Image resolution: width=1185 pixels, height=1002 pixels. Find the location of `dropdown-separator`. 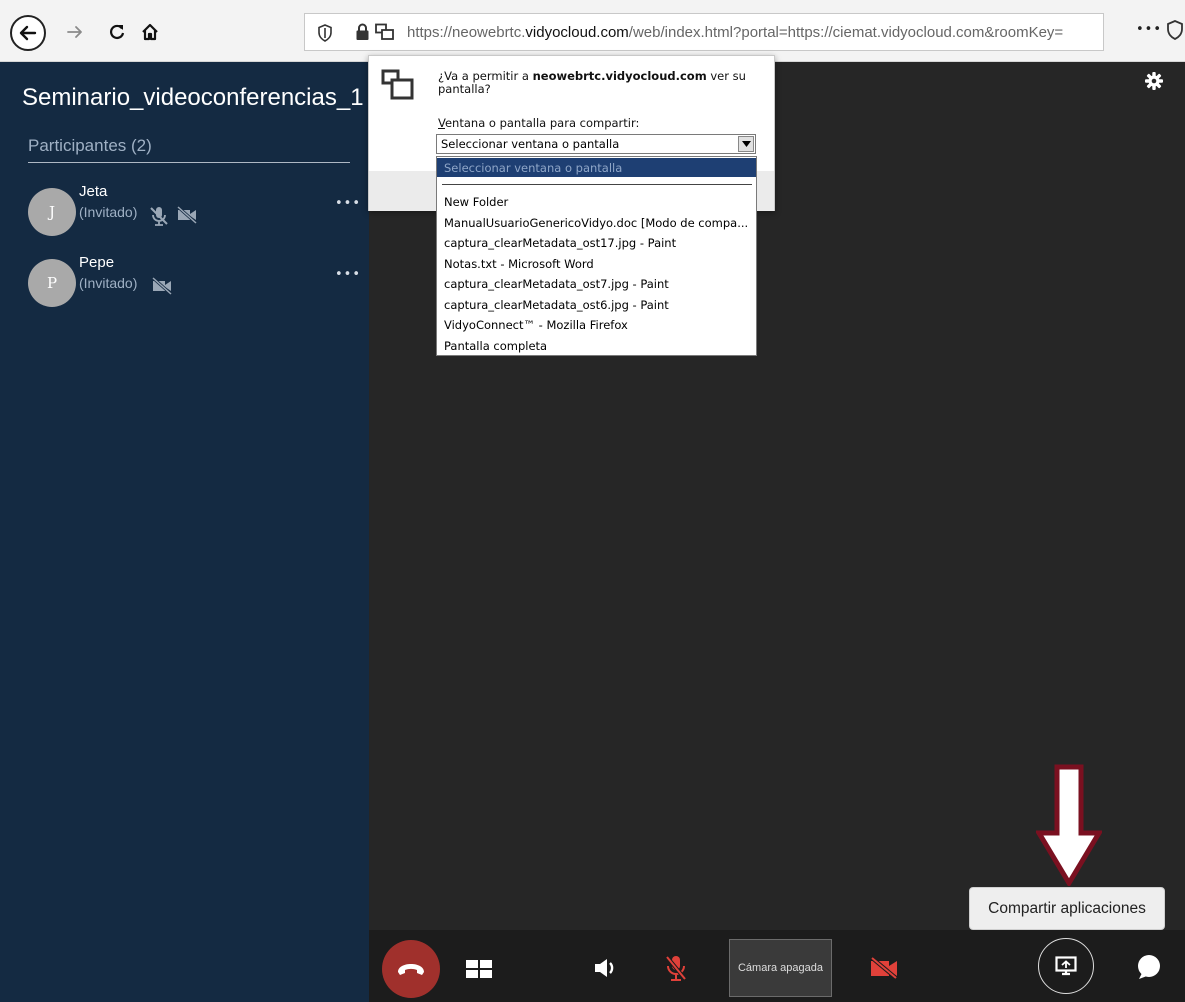

dropdown-separator is located at coordinates (597, 184).